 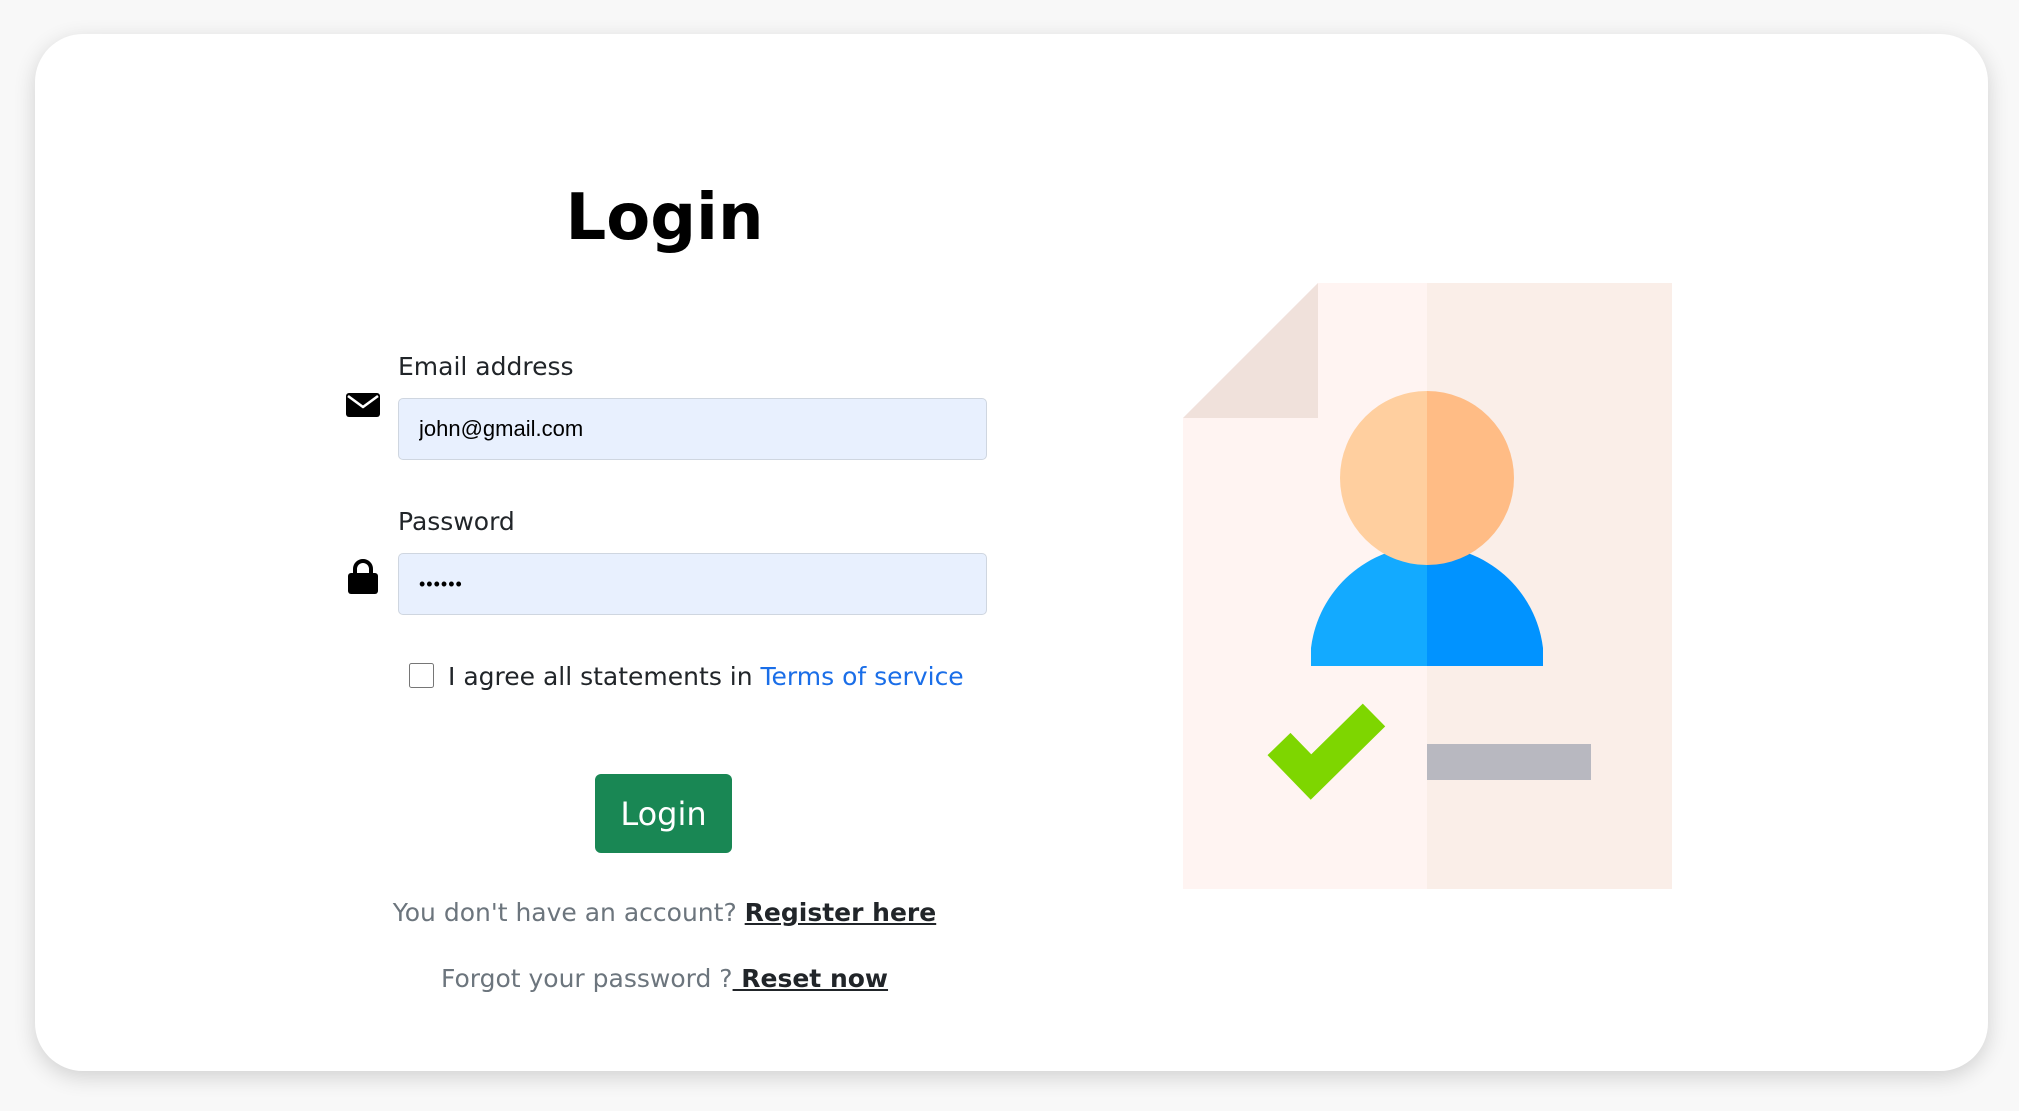 I want to click on register-link: Register here, so click(x=841, y=912).